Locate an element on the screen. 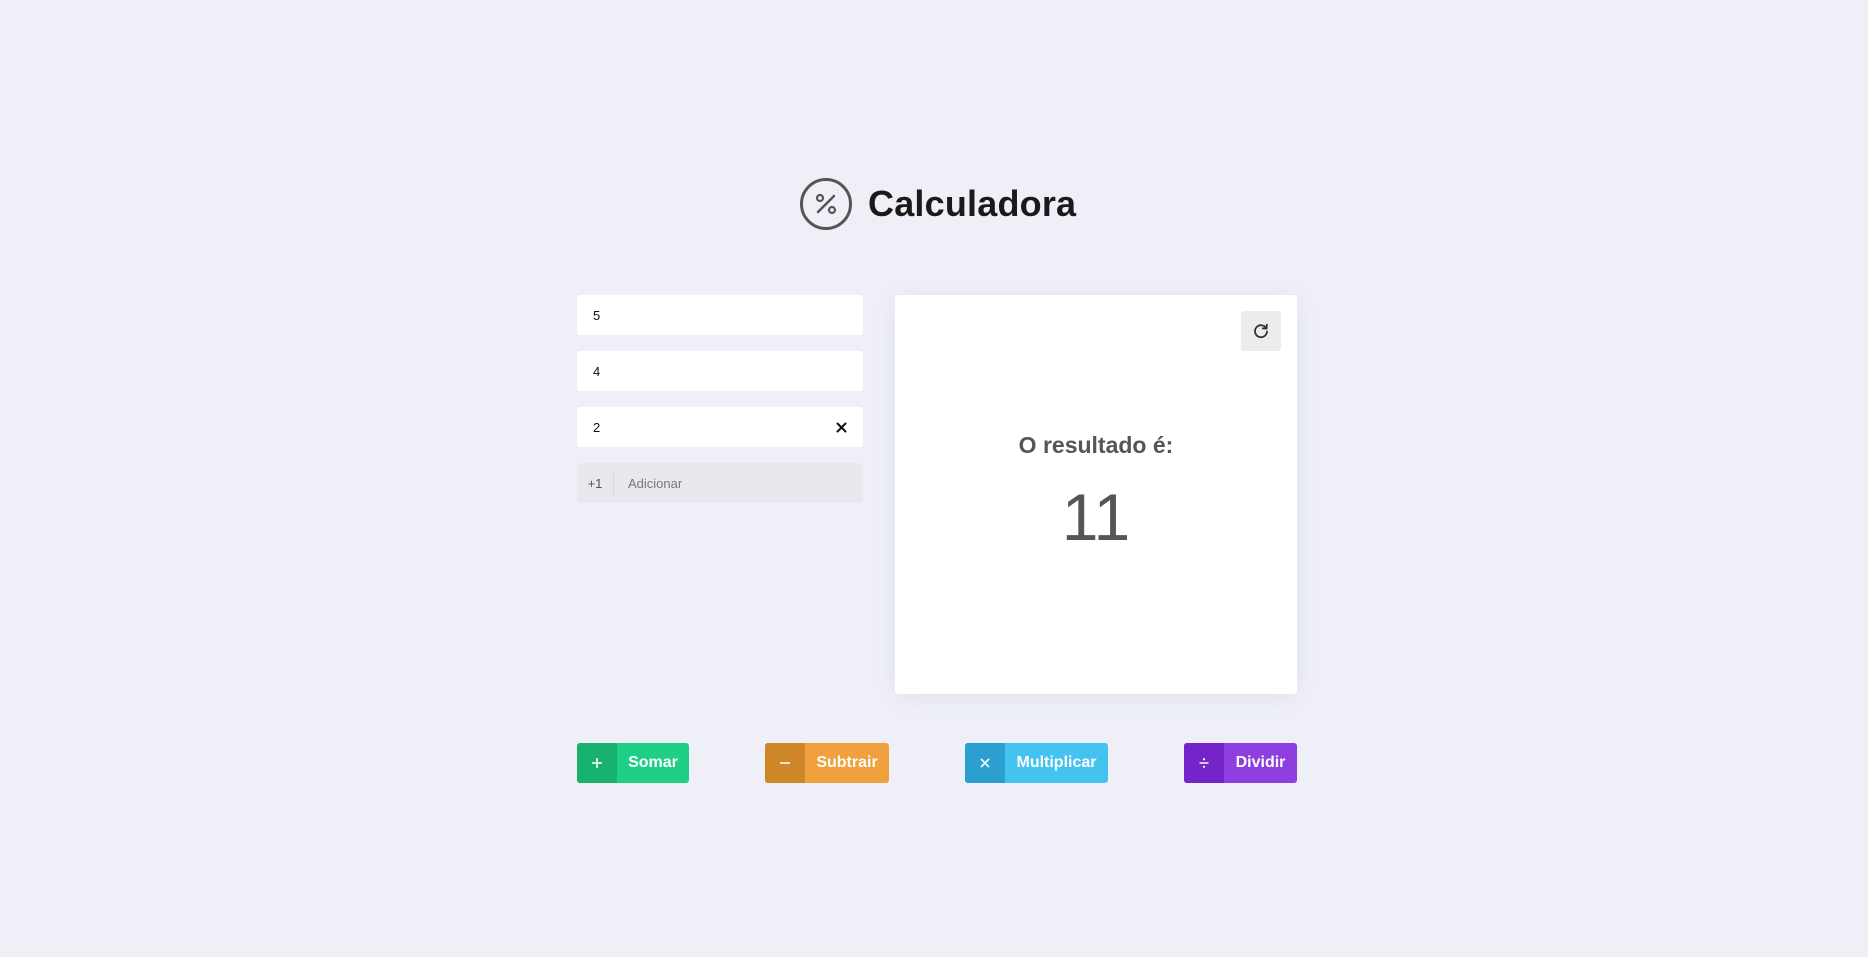 The image size is (1868, 957). multiply-label: Multiplicar is located at coordinates (1056, 762).